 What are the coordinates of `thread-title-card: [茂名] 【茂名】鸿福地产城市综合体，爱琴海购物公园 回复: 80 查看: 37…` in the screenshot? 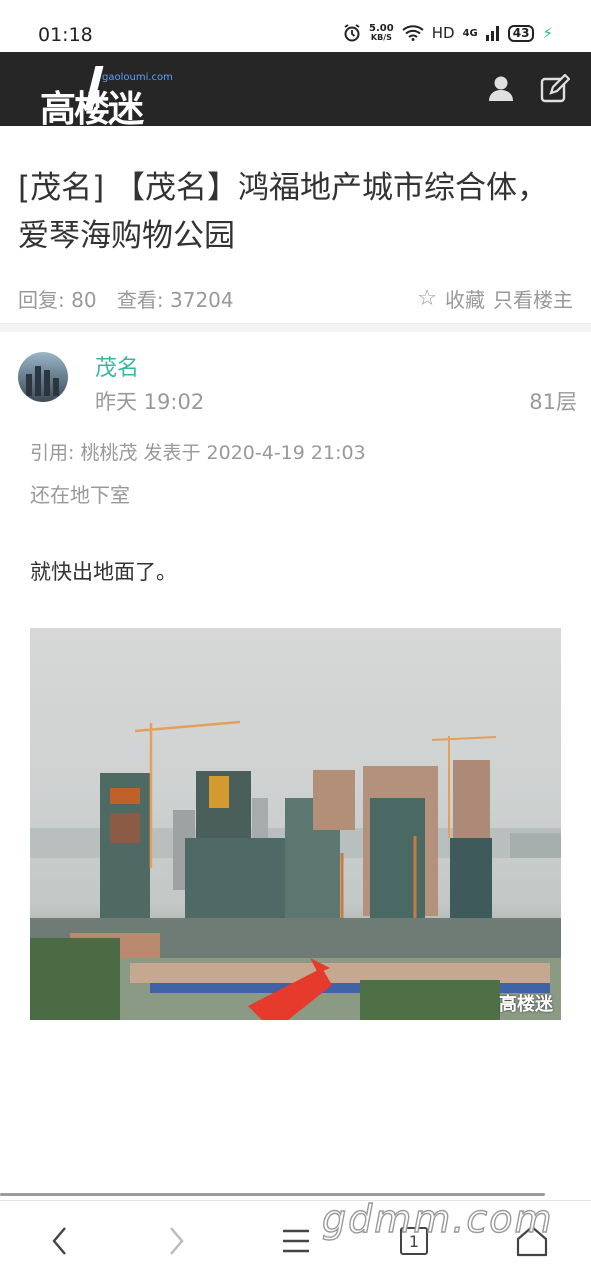 It's located at (295, 231).